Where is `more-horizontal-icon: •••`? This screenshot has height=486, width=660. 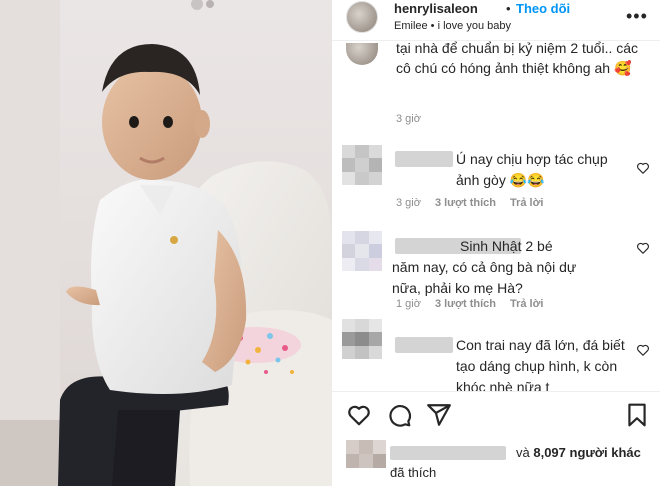
more-horizontal-icon: ••• is located at coordinates (637, 16).